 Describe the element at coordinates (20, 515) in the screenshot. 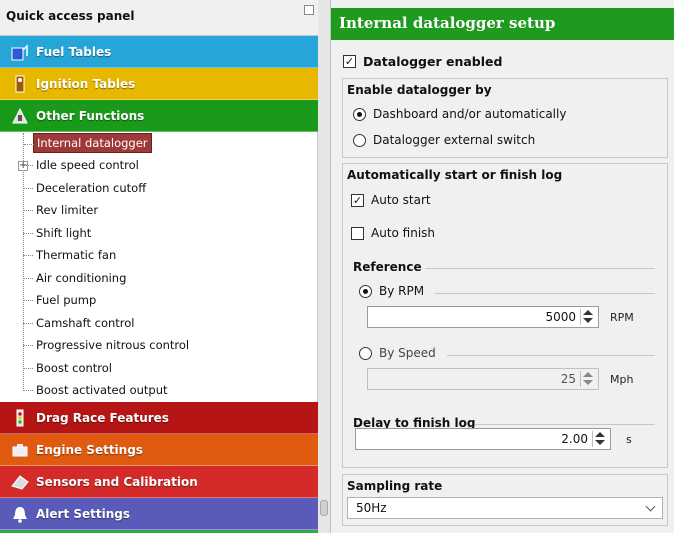

I see `alert-icon` at that location.